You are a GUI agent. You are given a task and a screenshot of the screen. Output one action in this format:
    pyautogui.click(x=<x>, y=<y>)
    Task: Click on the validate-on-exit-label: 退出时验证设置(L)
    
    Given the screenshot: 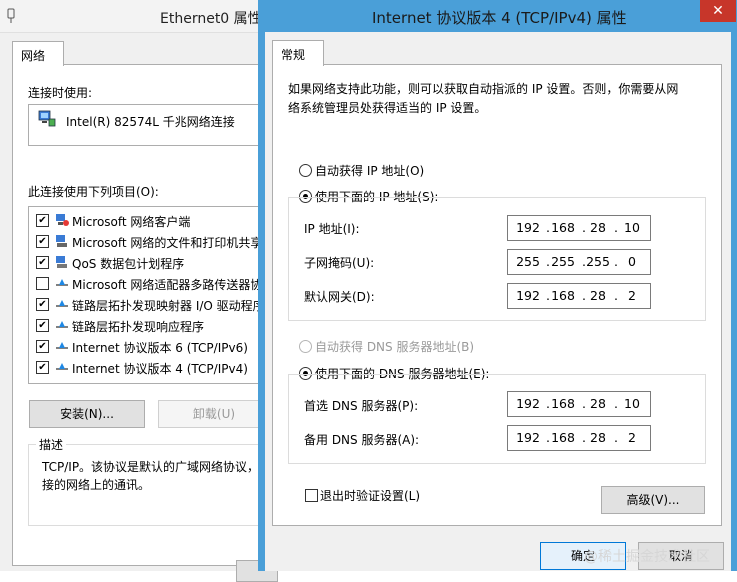 What is the action you would take?
    pyautogui.click(x=370, y=495)
    